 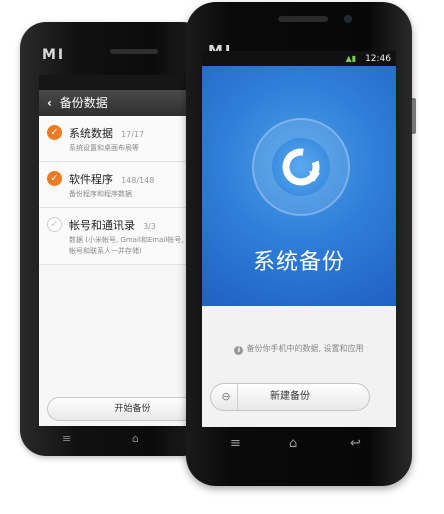 I want to click on list-item-apps: ✓ 软件程序 148/148 备份程序和程序数据, so click(x=123, y=185).